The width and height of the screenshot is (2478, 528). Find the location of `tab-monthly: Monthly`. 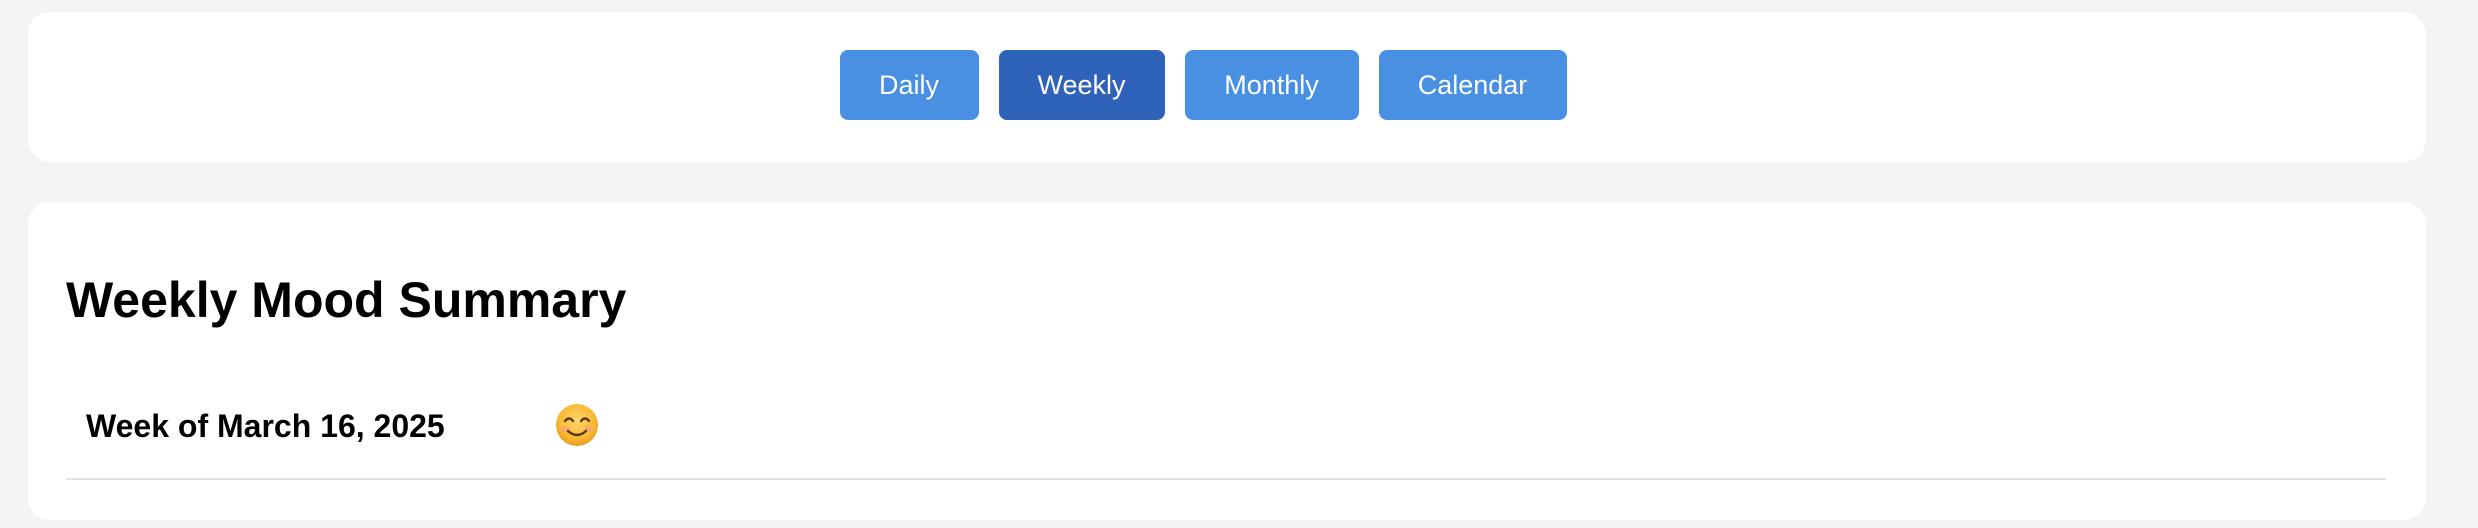

tab-monthly: Monthly is located at coordinates (1271, 85).